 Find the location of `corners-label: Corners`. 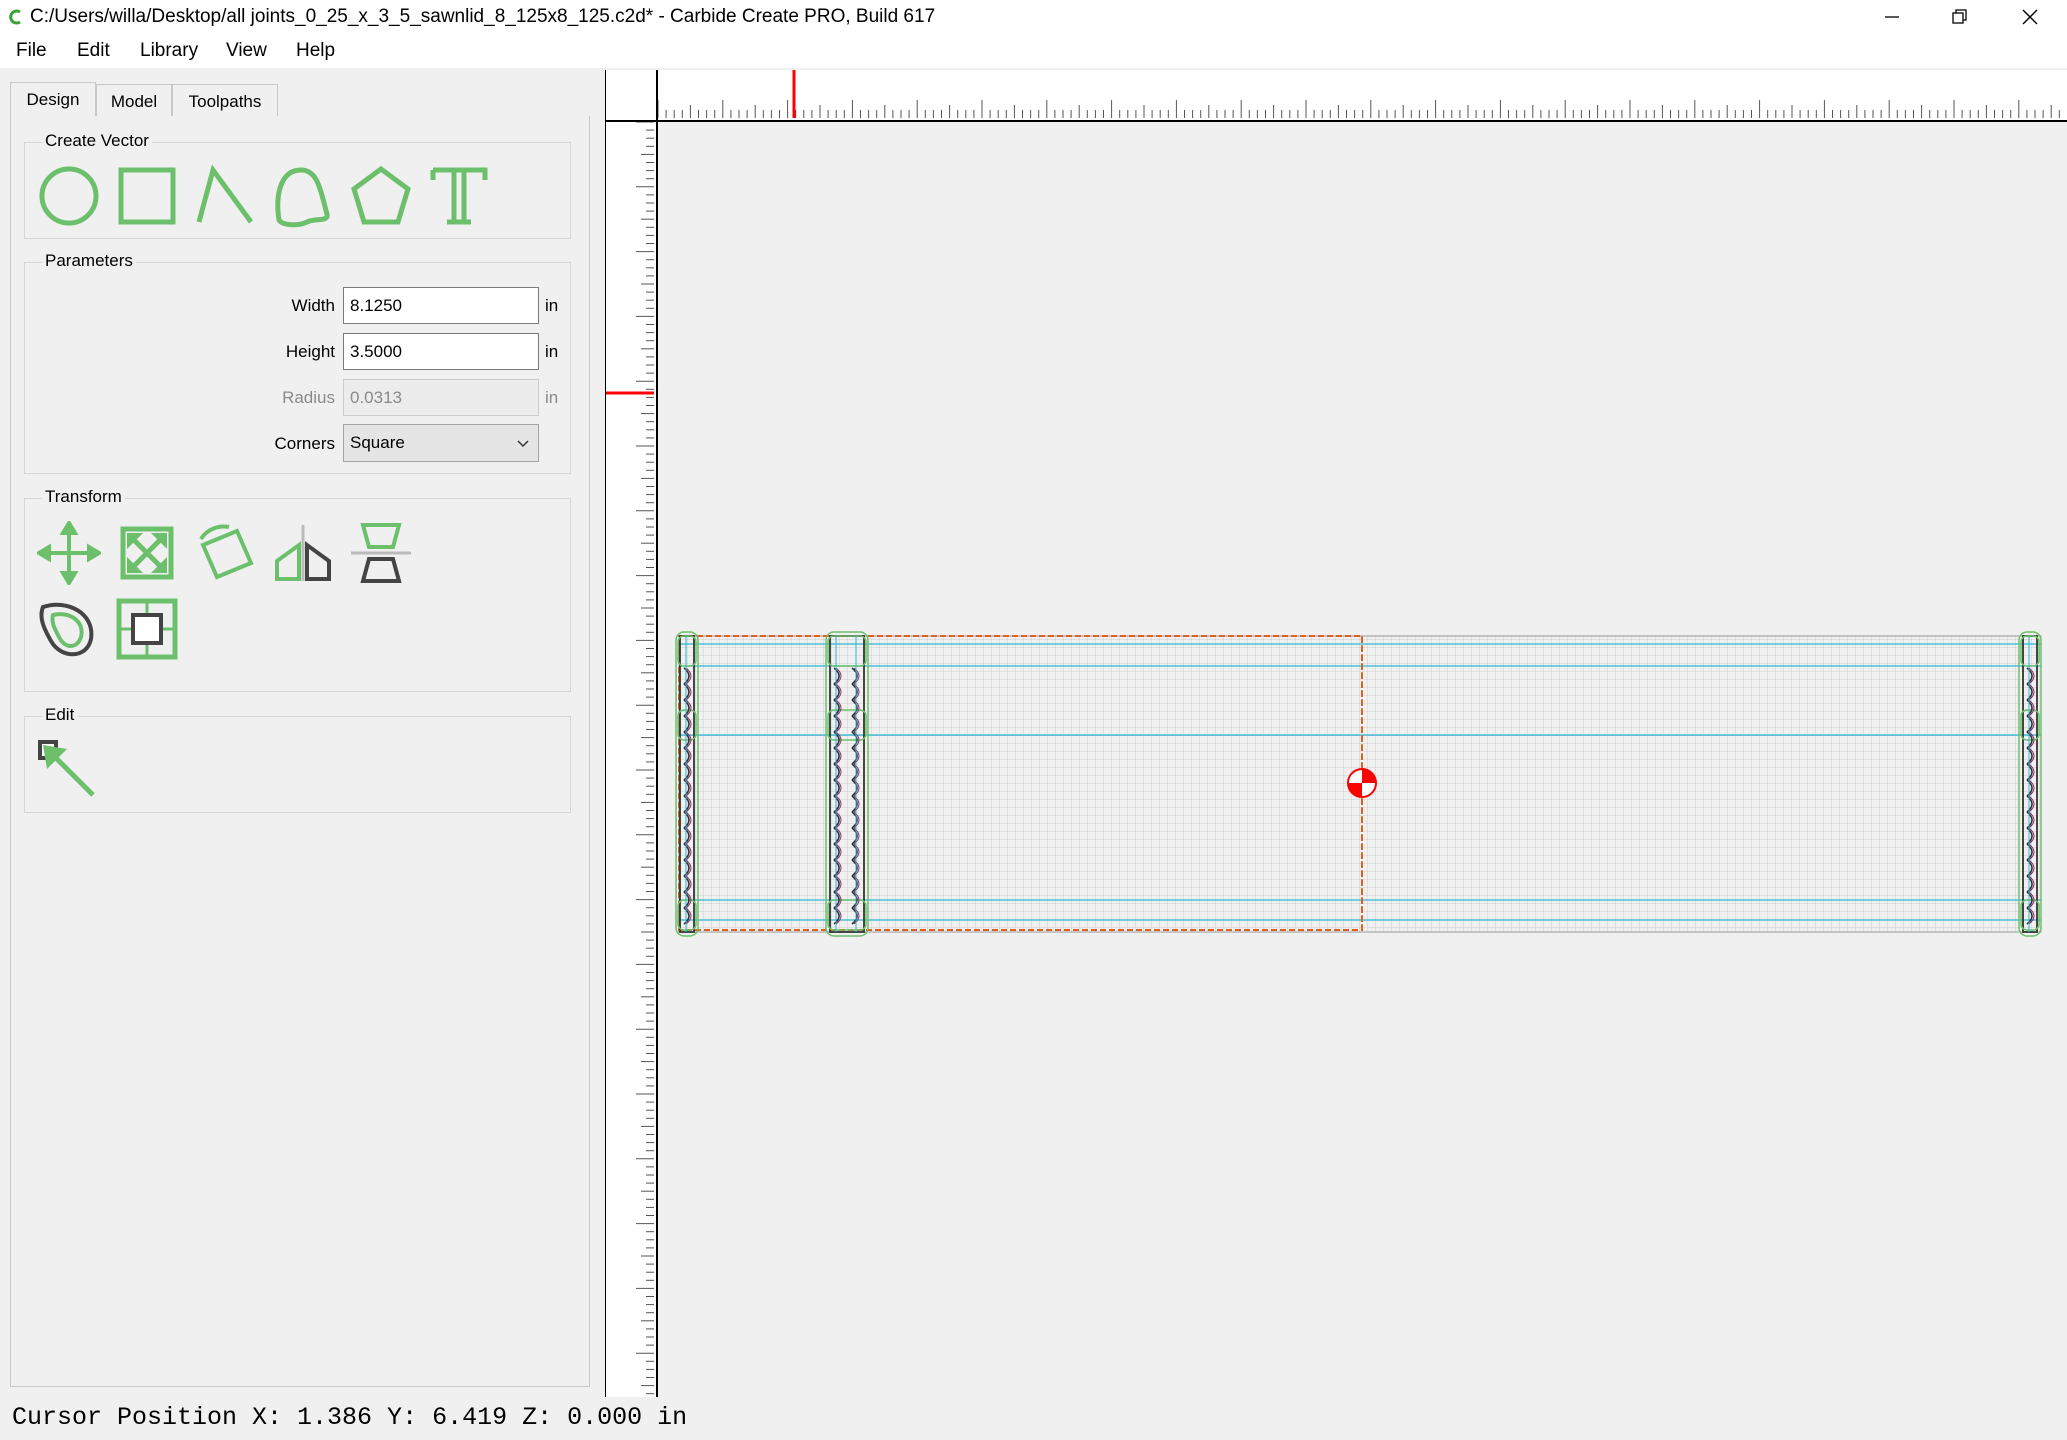

corners-label: Corners is located at coordinates (304, 443).